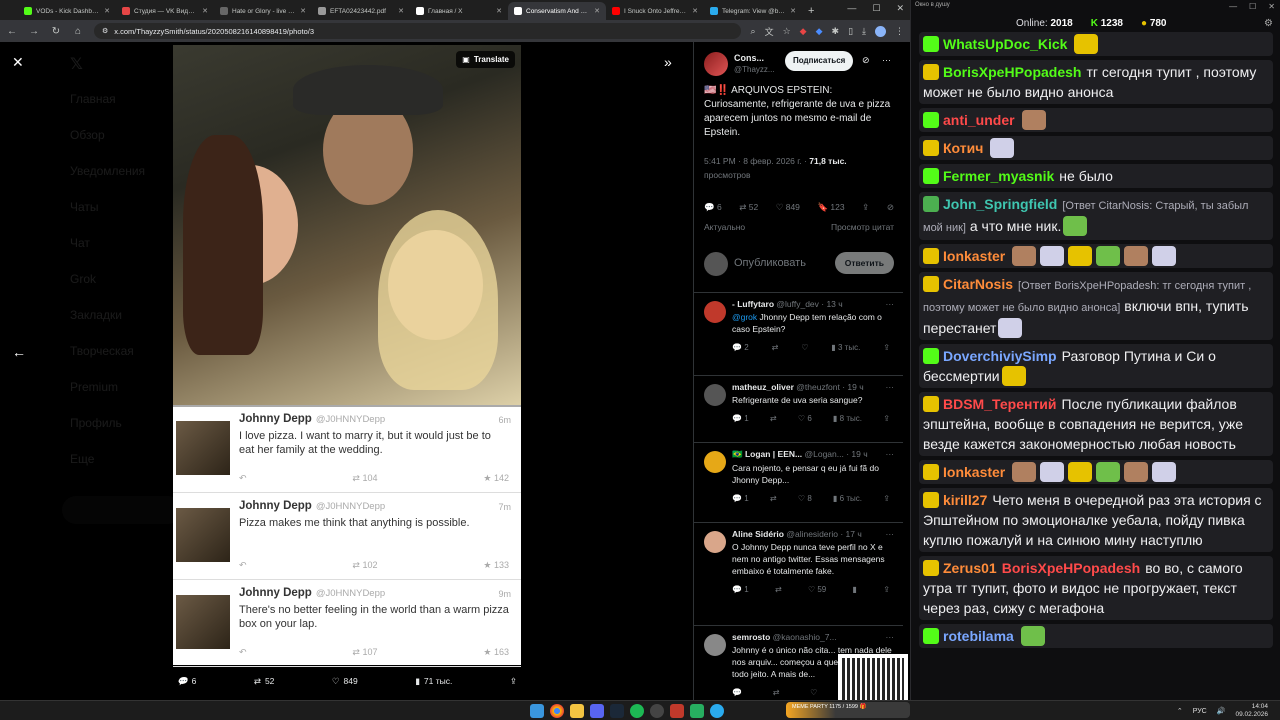  Describe the element at coordinates (105, 31) in the screenshot. I see `site-info-icon: ⚙` at that location.